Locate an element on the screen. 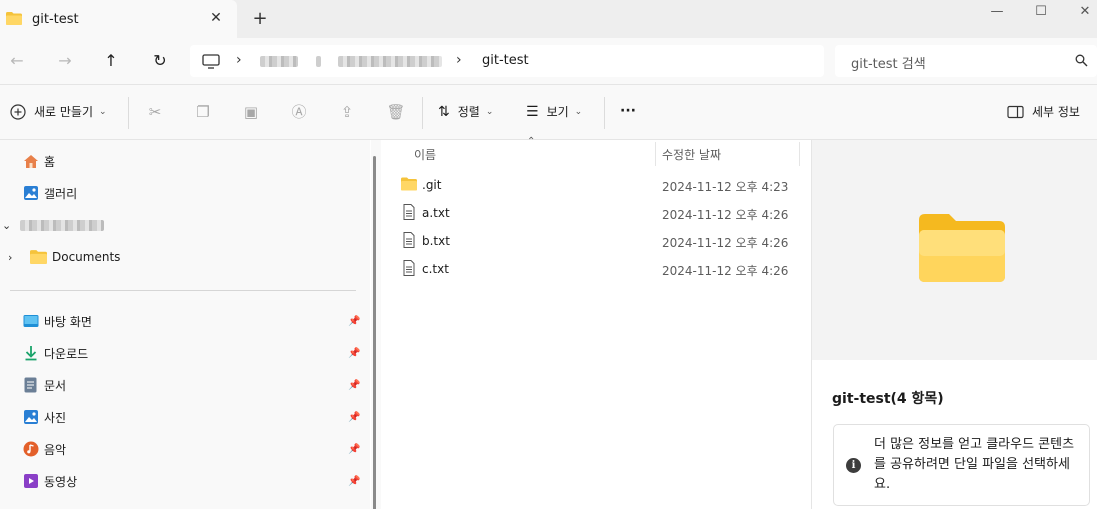 The image size is (1097, 509). text-file-icon is located at coordinates (409, 240).